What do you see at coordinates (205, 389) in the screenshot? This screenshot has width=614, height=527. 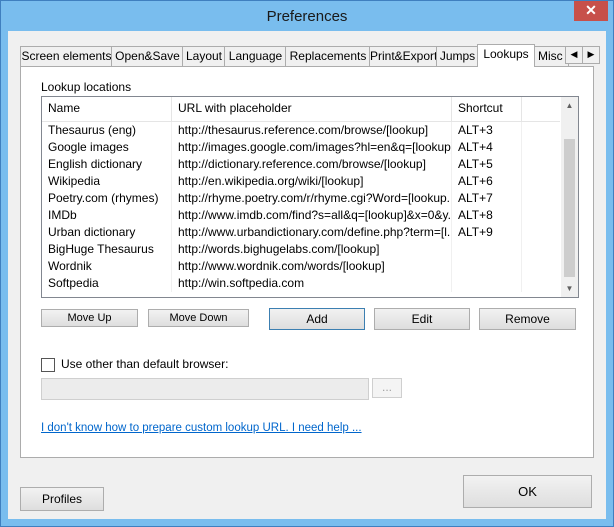 I see `browser-path-input` at bounding box center [205, 389].